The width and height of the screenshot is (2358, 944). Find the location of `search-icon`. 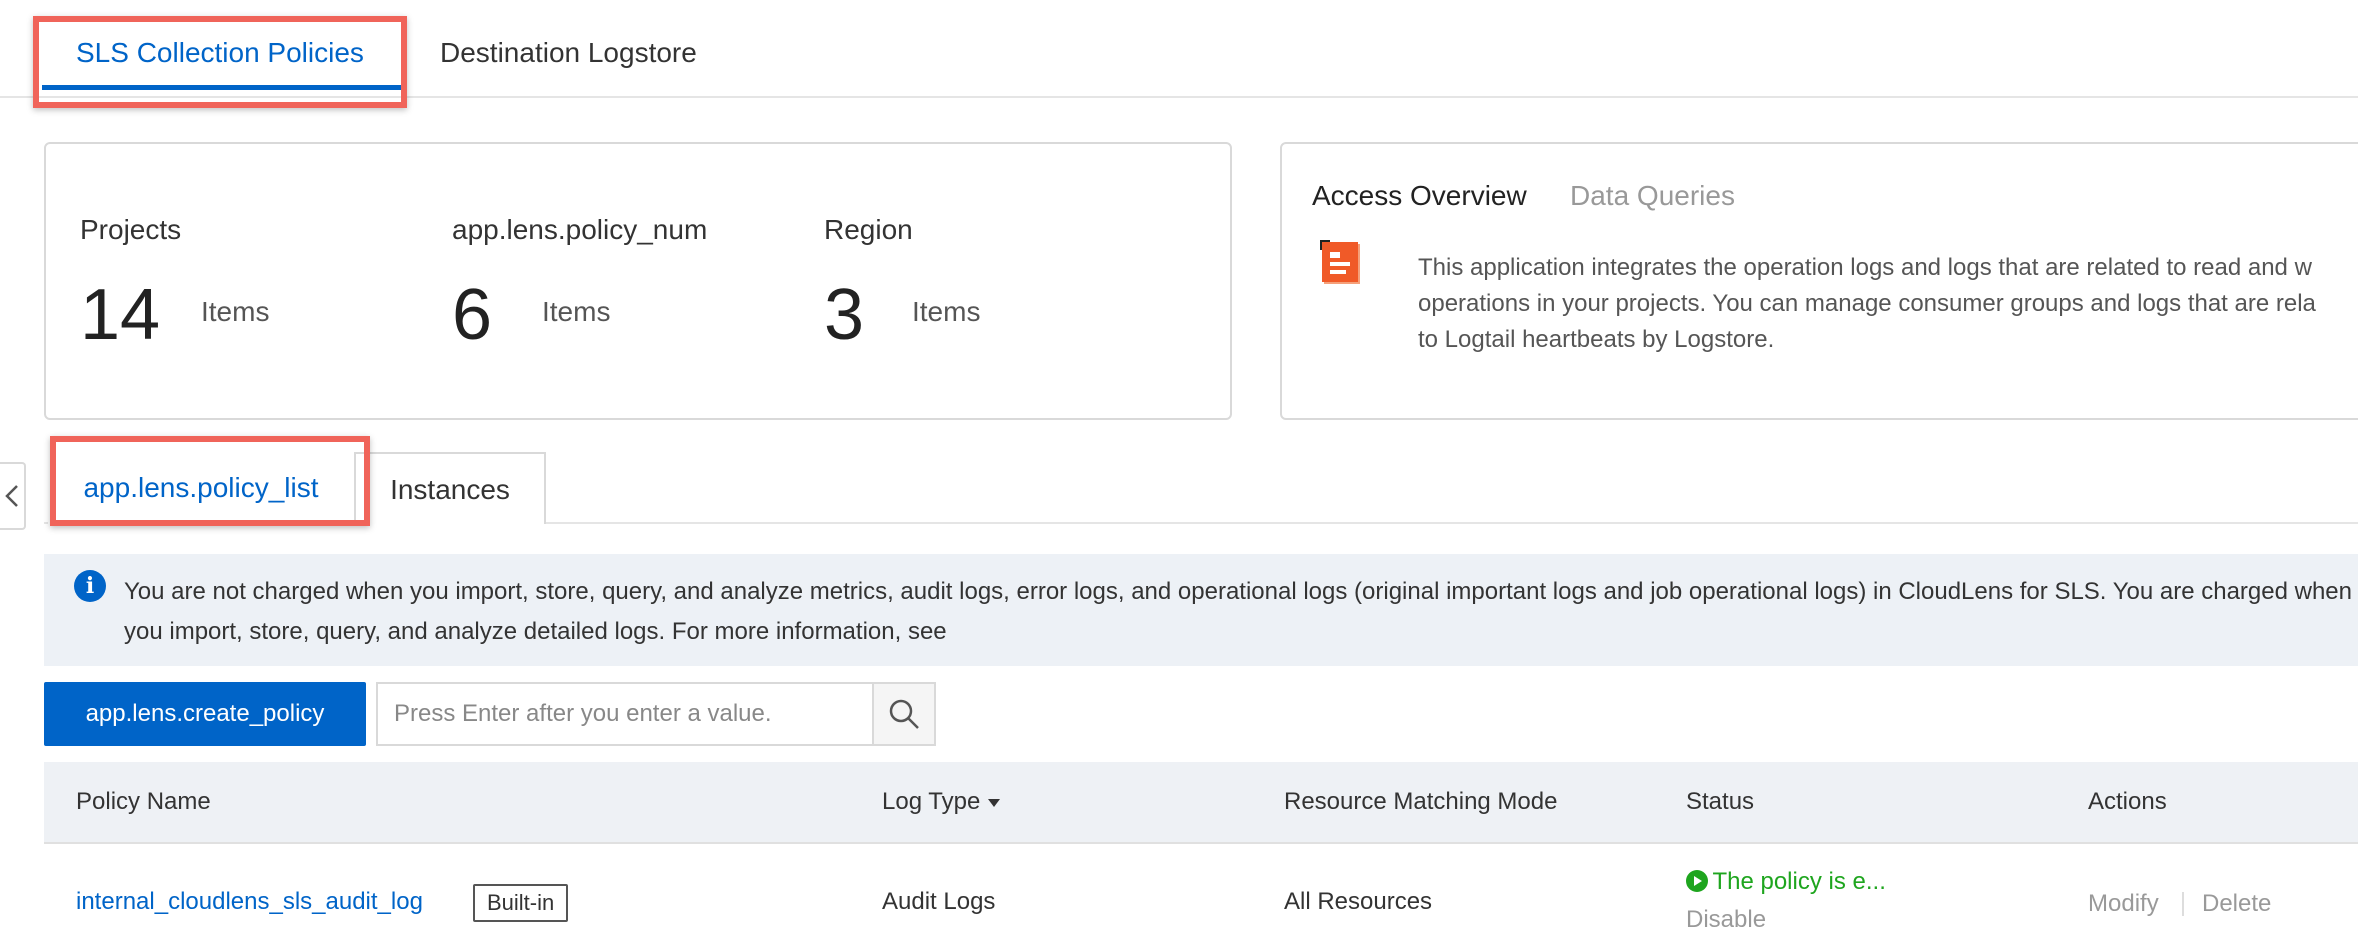

search-icon is located at coordinates (904, 714).